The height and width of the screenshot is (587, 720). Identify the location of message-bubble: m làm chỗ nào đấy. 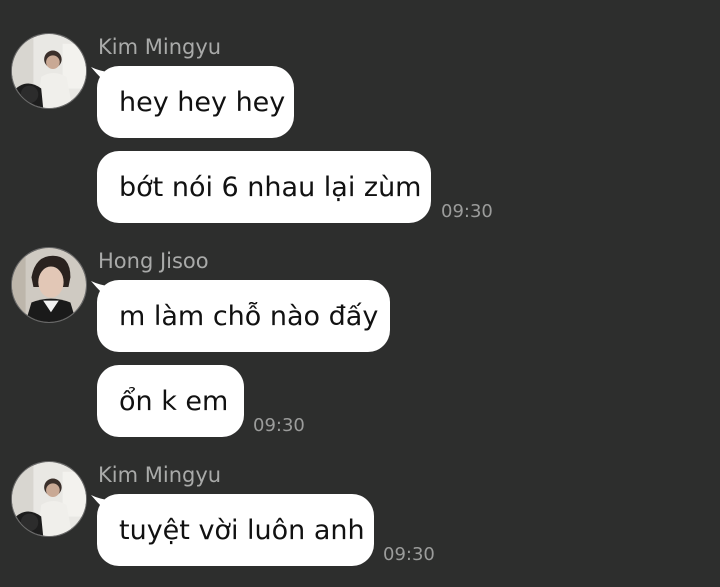
(243, 316).